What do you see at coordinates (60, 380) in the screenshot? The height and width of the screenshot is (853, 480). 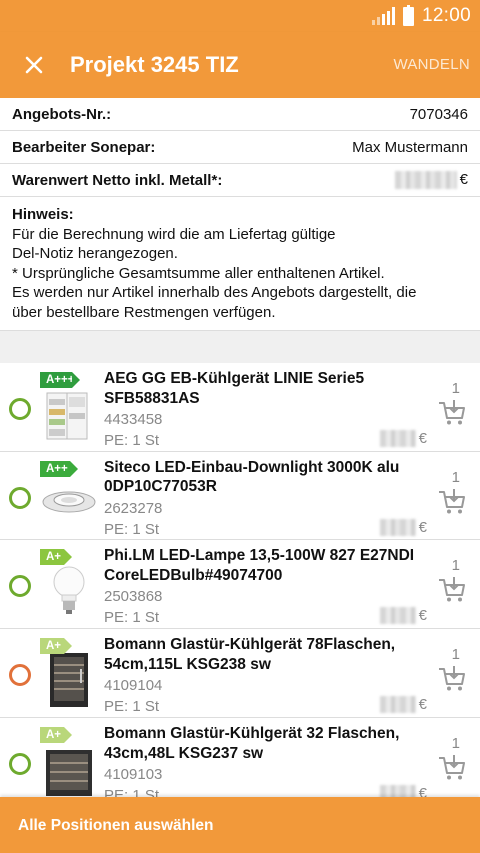 I see `energy-label: A+++` at bounding box center [60, 380].